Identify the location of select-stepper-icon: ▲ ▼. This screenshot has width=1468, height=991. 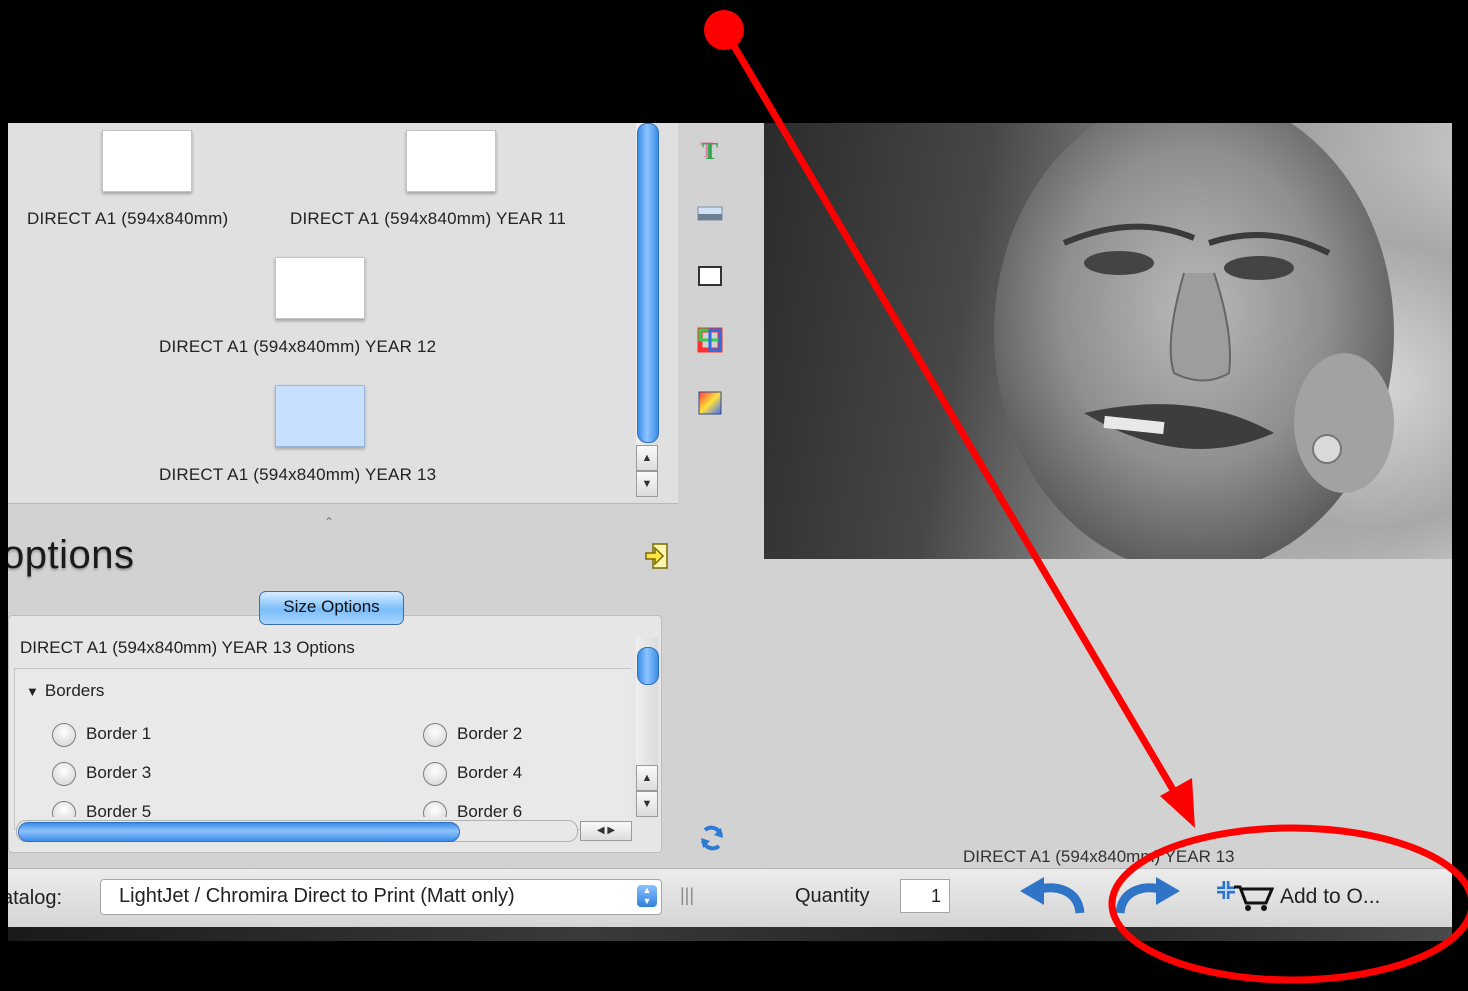
(647, 896).